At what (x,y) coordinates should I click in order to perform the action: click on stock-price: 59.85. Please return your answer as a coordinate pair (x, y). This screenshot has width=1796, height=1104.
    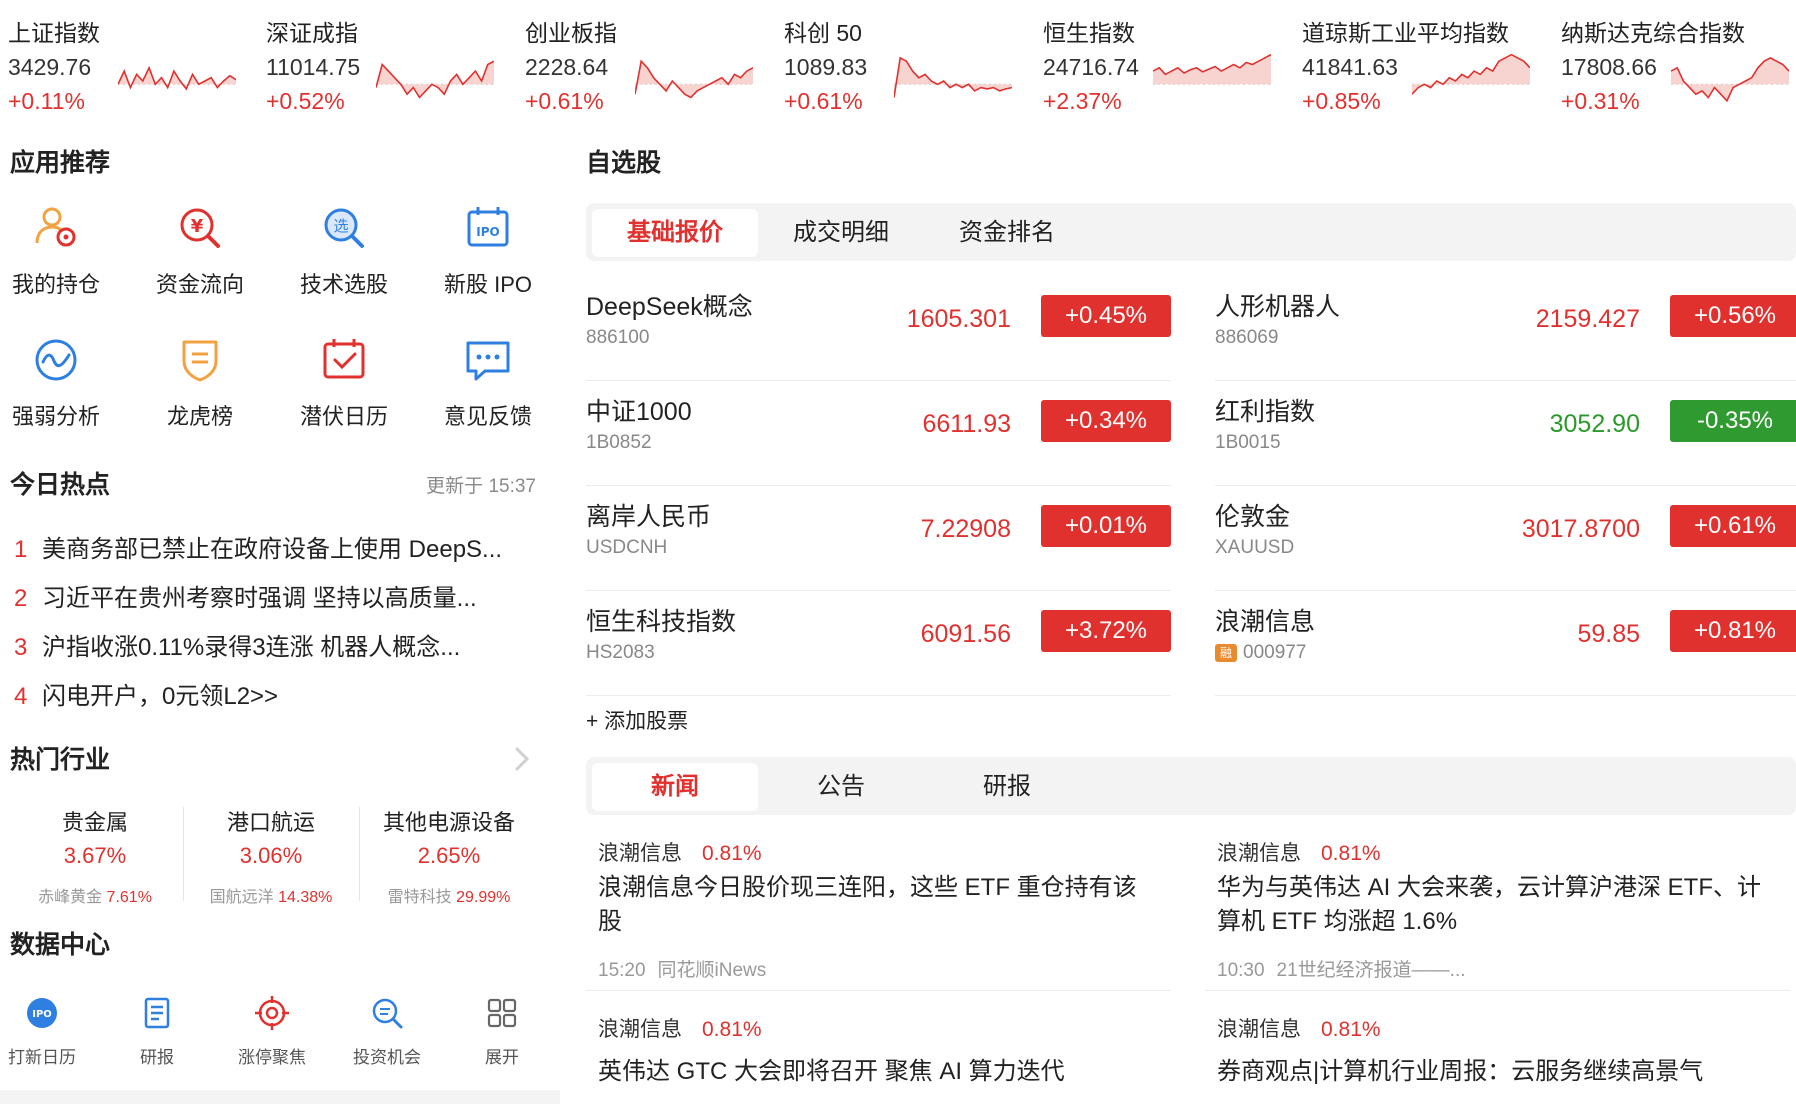
    Looking at the image, I should click on (1608, 634).